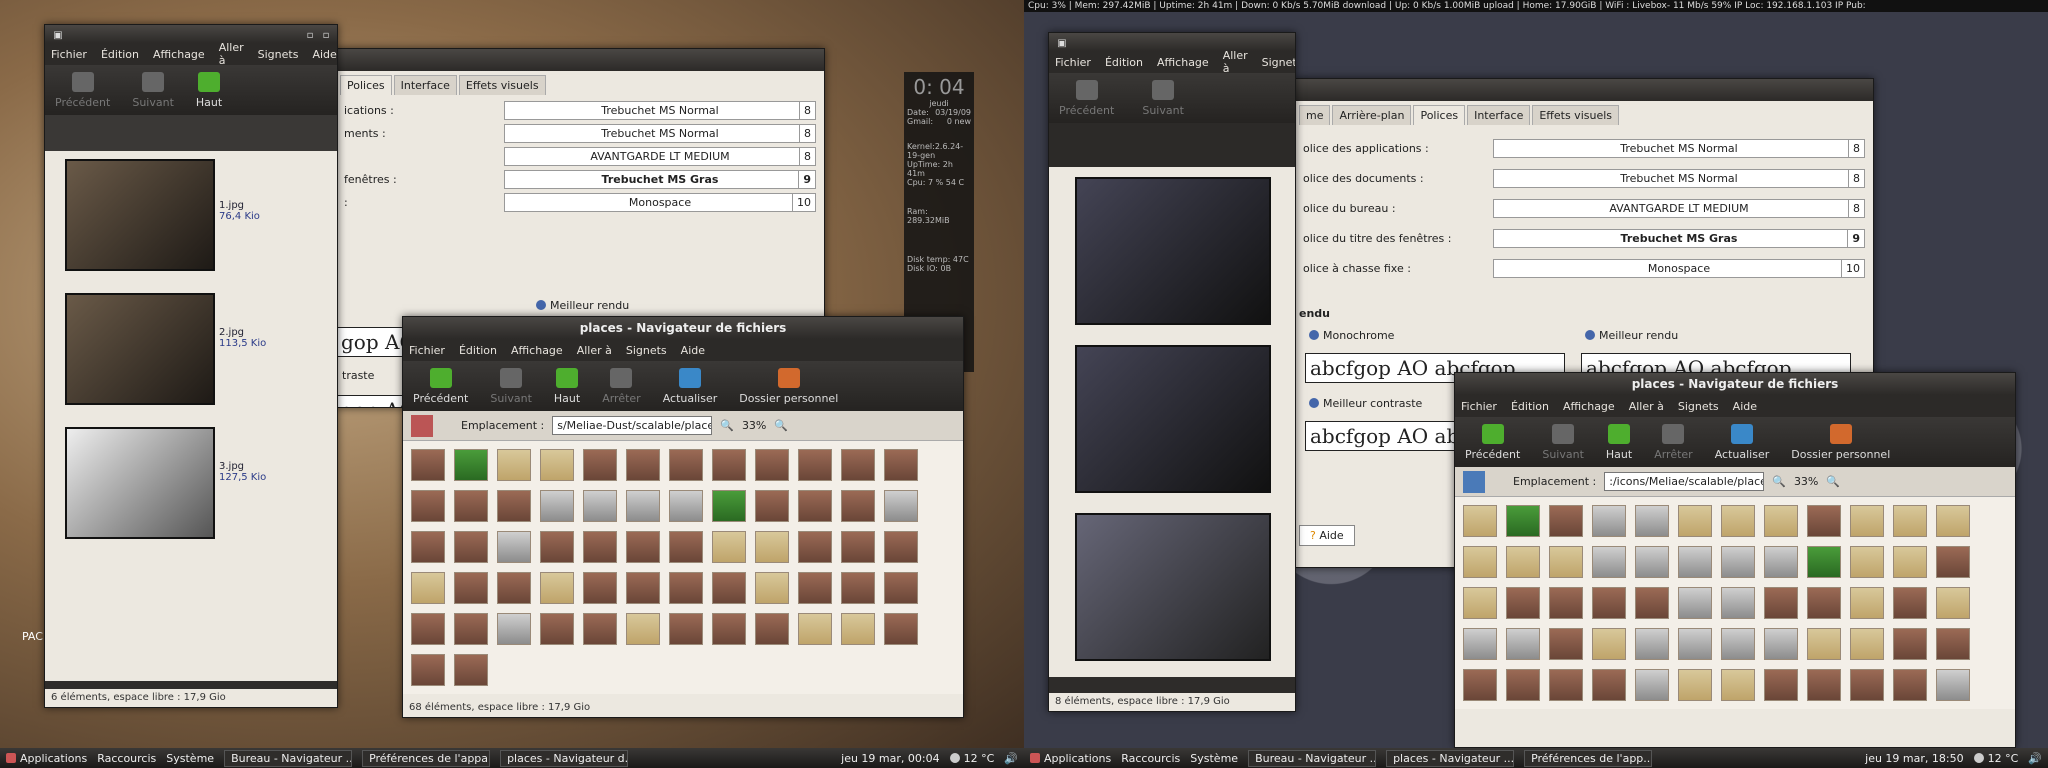 The width and height of the screenshot is (2048, 768). What do you see at coordinates (1011, 758) in the screenshot?
I see `volume-icon: 🔊` at bounding box center [1011, 758].